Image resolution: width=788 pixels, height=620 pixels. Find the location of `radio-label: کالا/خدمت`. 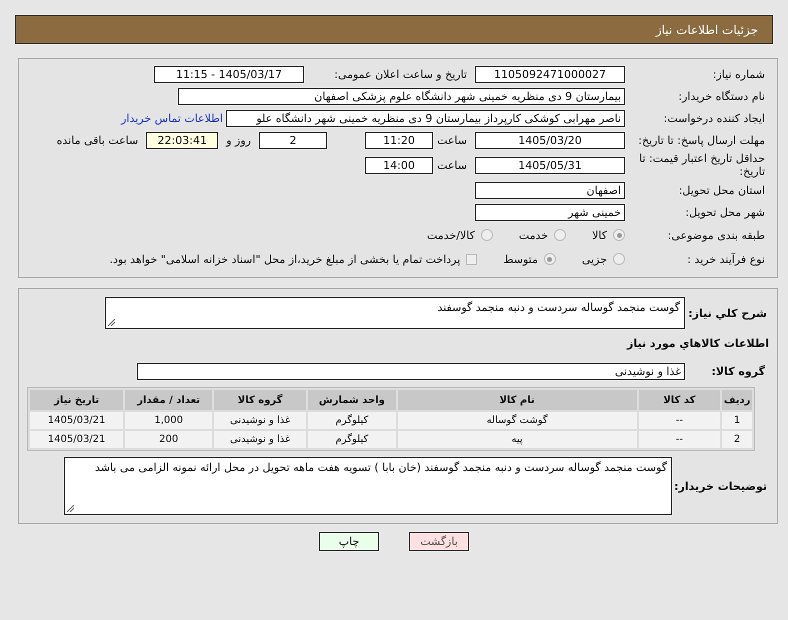

radio-label: کالا/خدمت is located at coordinates (451, 235).